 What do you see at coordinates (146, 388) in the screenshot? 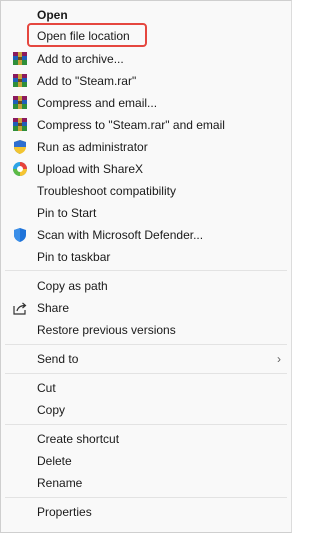
I see `menu-item-cut: Cut` at bounding box center [146, 388].